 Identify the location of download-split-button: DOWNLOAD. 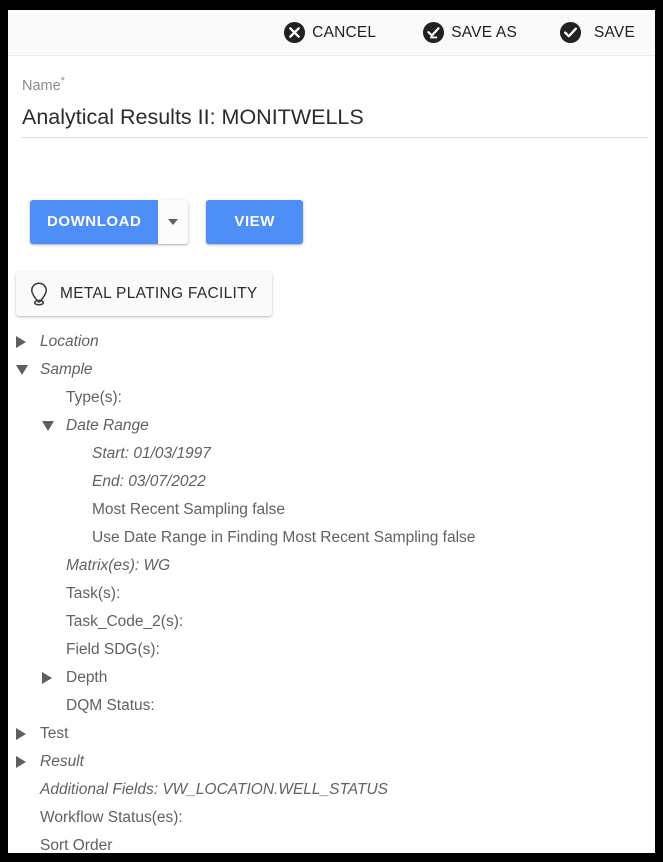
(109, 221).